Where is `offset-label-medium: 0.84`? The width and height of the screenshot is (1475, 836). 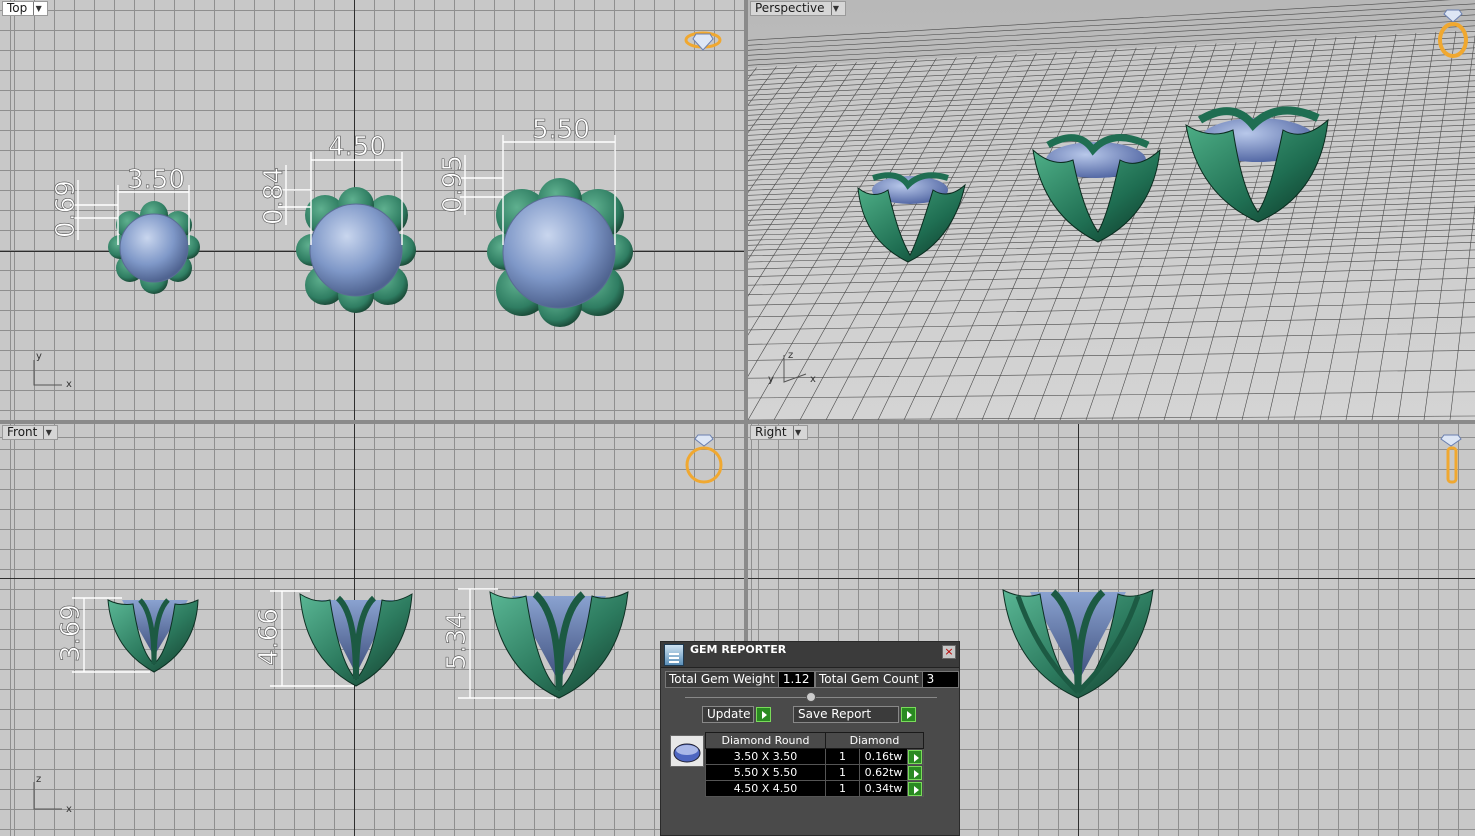 offset-label-medium: 0.84 is located at coordinates (274, 196).